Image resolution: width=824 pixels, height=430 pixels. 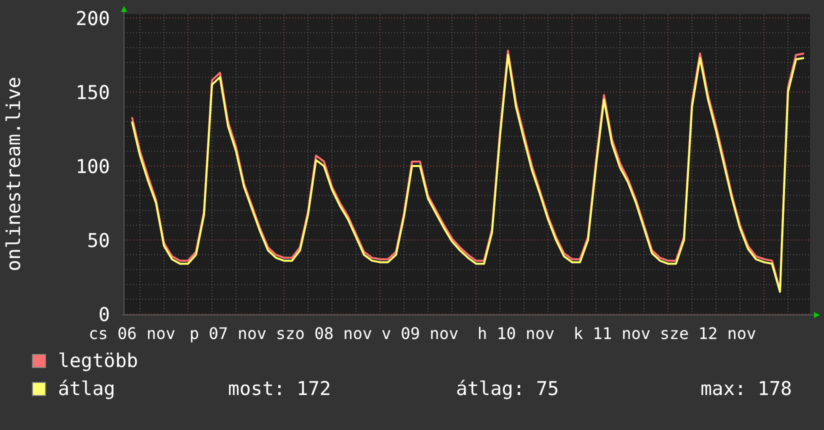 I want to click on legend-stat: átlag: 75, so click(x=508, y=389).